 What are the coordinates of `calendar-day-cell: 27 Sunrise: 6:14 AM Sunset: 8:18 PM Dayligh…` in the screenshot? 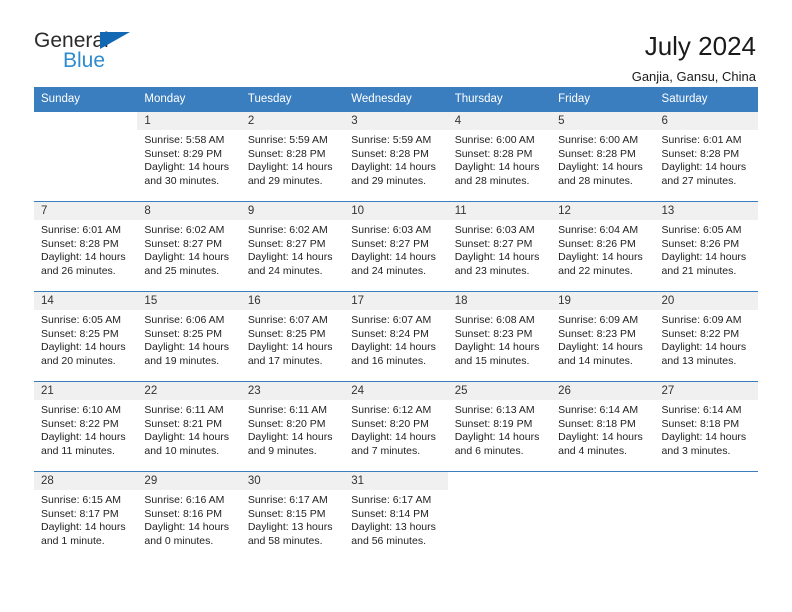 It's located at (706, 426).